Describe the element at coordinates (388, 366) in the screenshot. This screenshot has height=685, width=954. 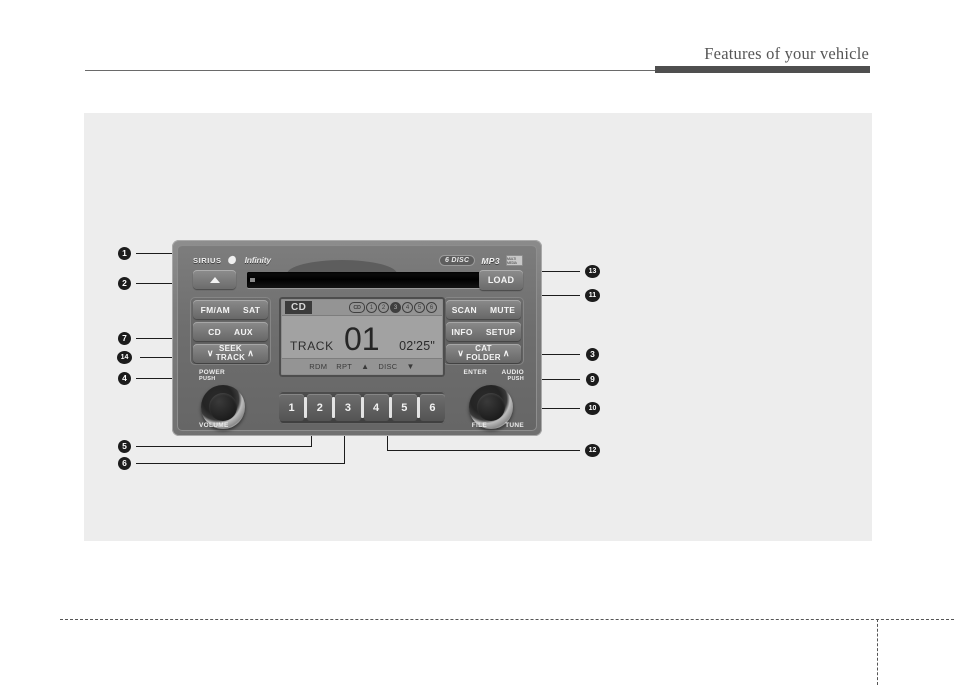
I see `status-disc: DISC` at that location.